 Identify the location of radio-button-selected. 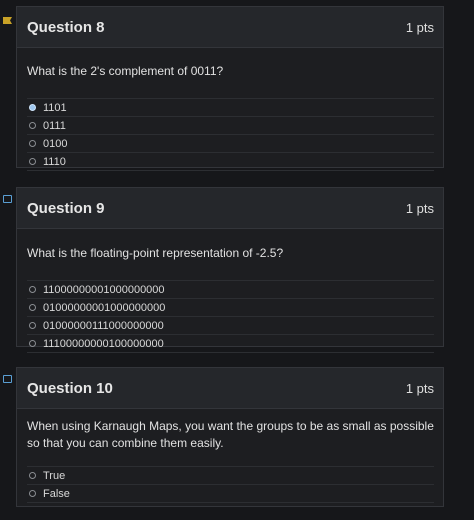
(32, 107).